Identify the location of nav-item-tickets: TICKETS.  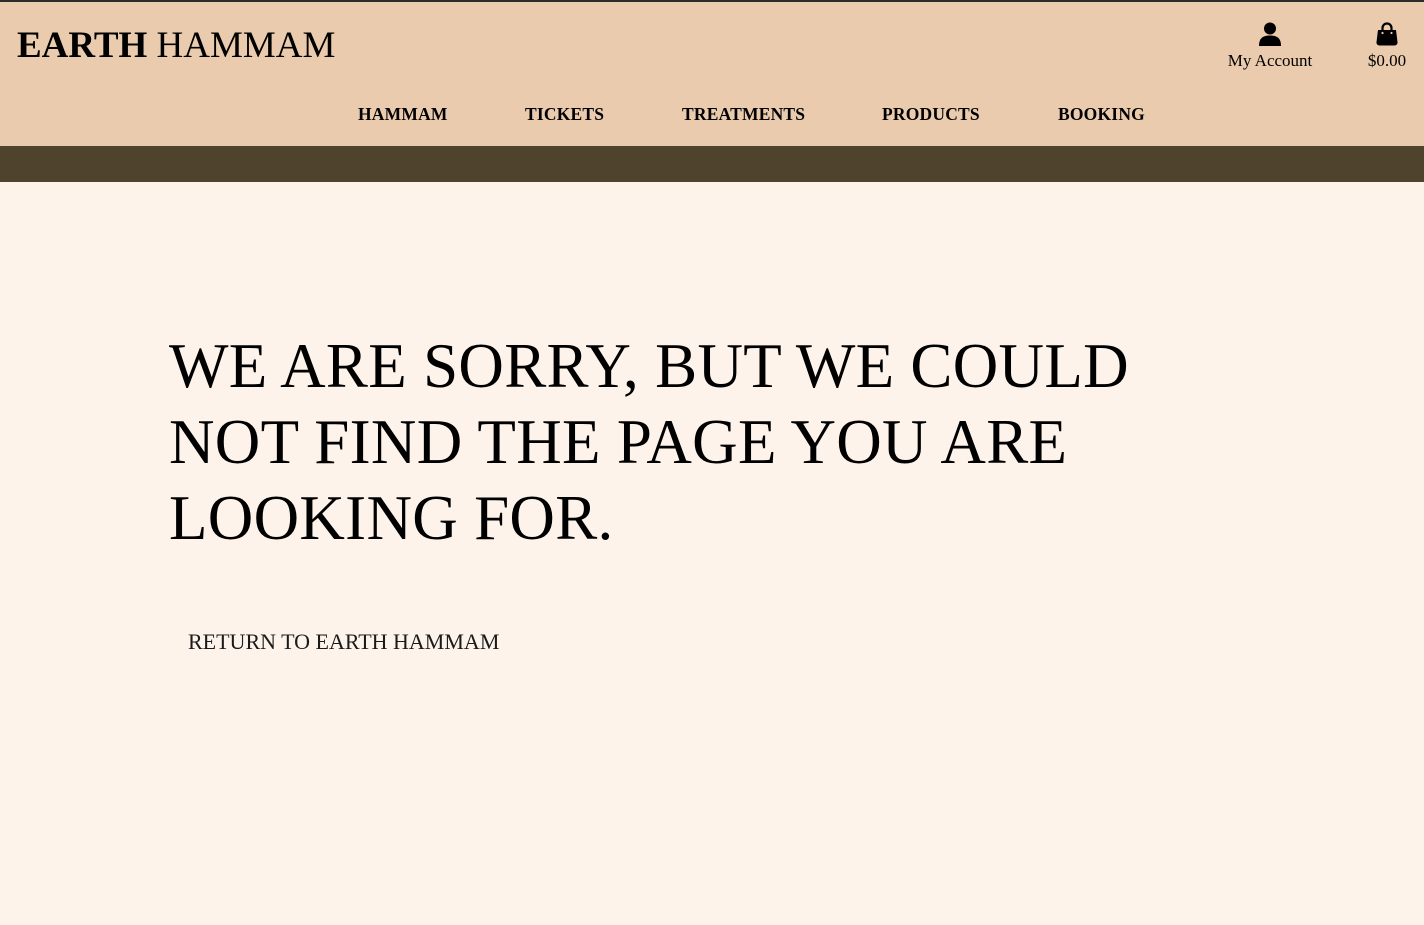
(564, 114).